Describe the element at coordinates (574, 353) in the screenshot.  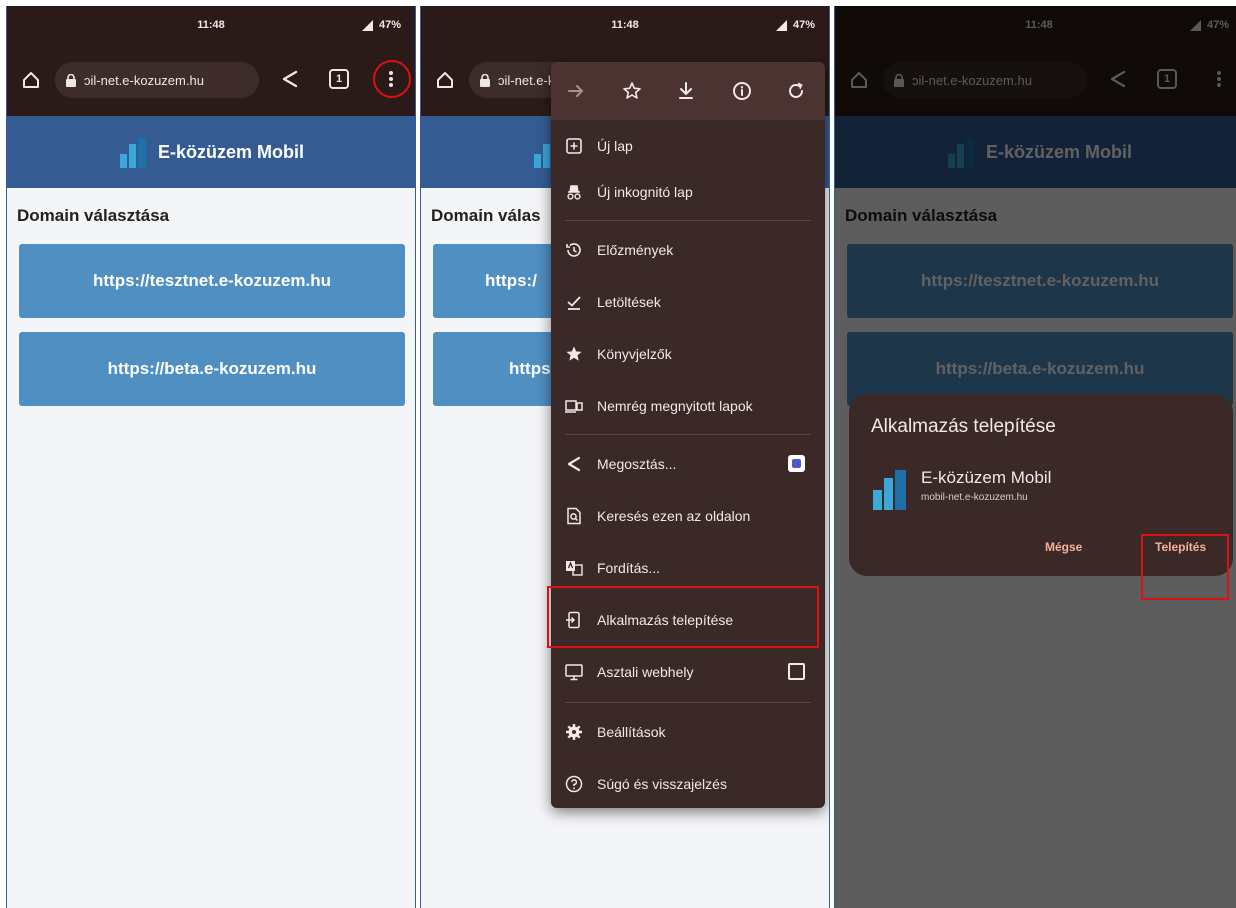
I see `star-icon` at that location.